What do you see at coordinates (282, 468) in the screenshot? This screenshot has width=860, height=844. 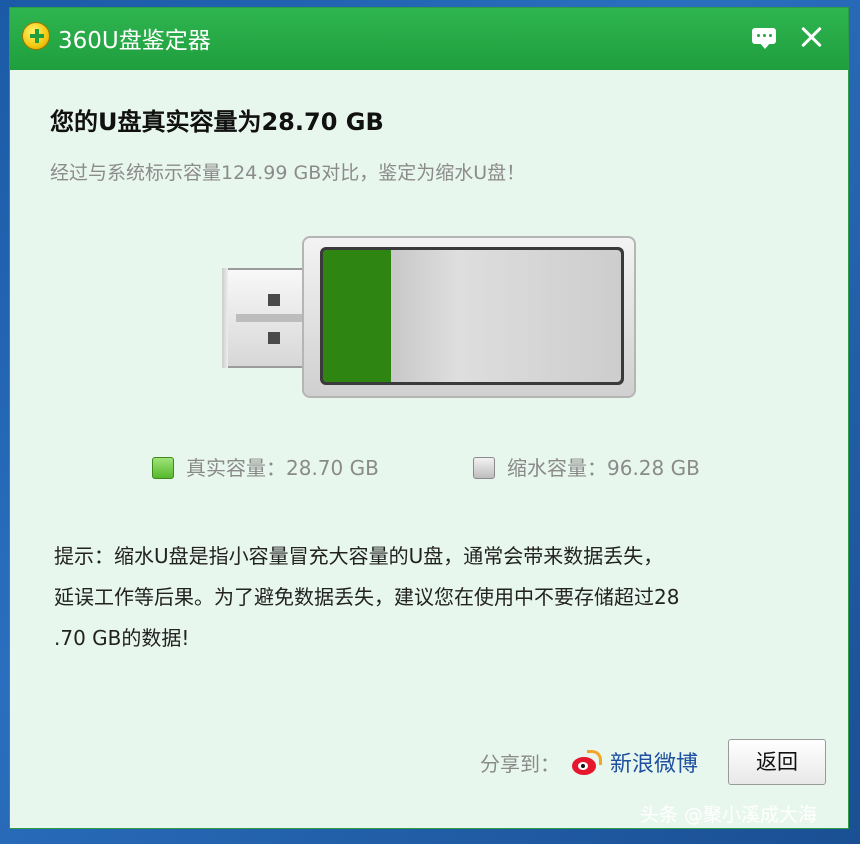 I see `real-capacity-label: 真实容量：28.70 GB` at bounding box center [282, 468].